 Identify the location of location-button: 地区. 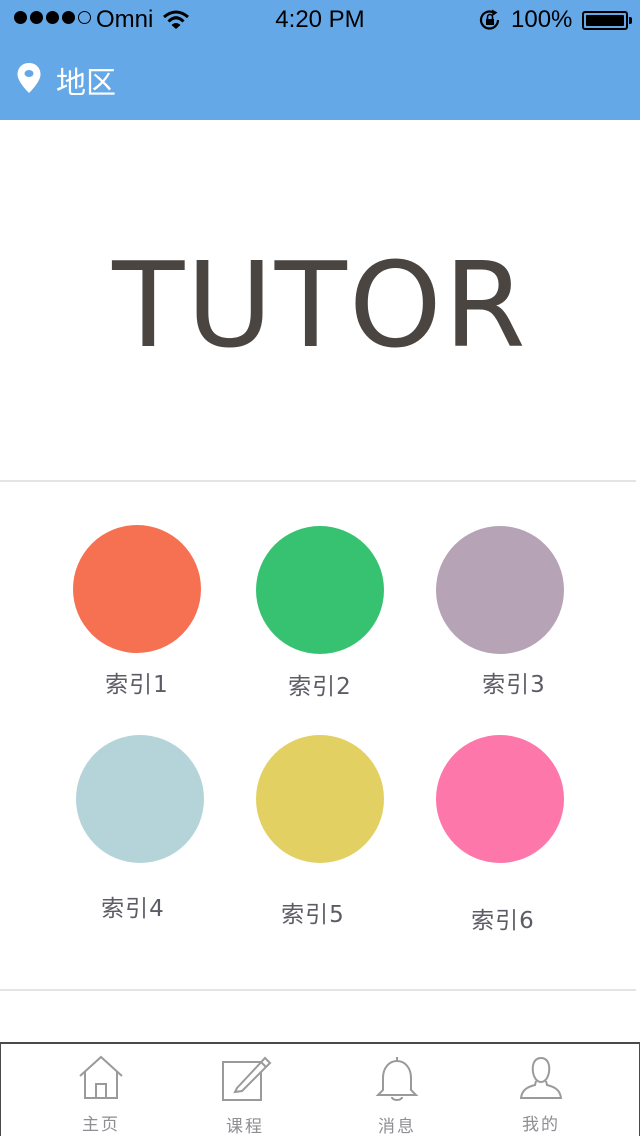
(66, 80).